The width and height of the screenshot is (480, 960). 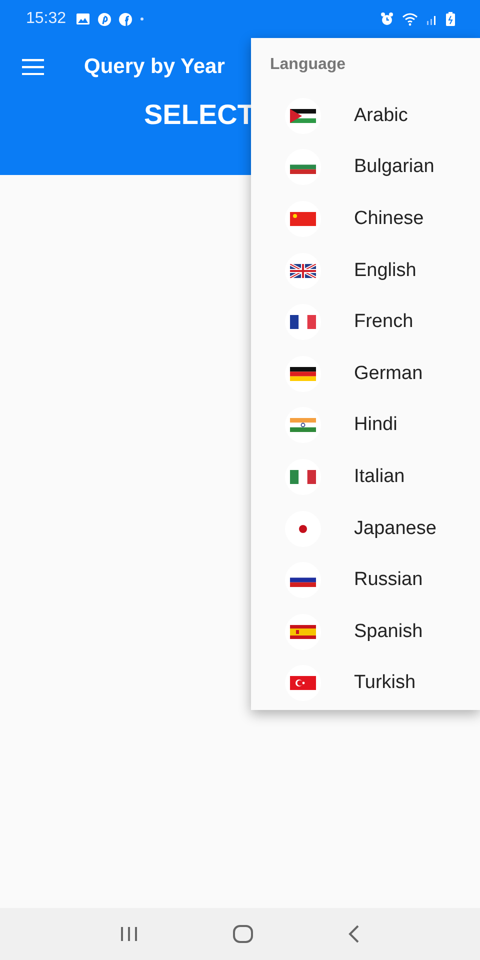 What do you see at coordinates (365, 528) in the screenshot?
I see `language-menu-item: Japanese` at bounding box center [365, 528].